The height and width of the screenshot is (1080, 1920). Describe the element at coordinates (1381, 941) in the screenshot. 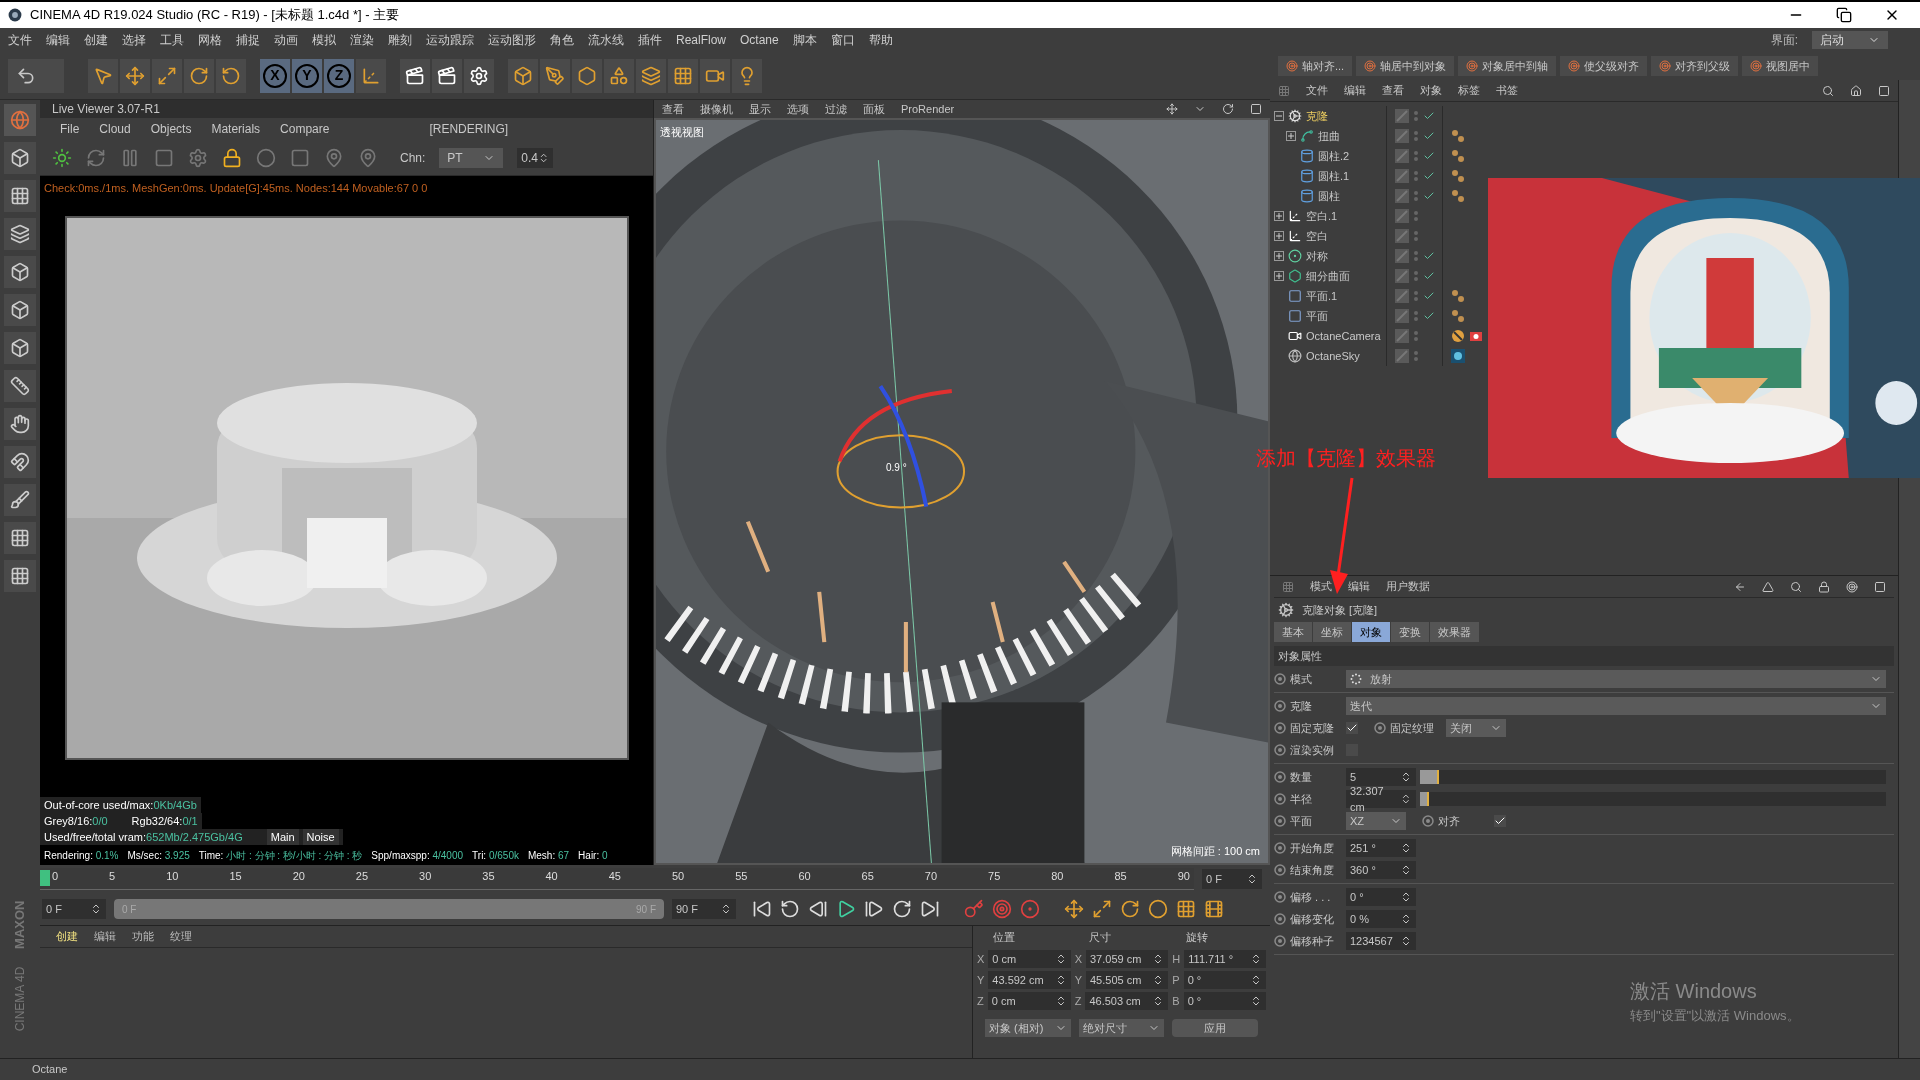

I see `number-field: 1234567` at that location.